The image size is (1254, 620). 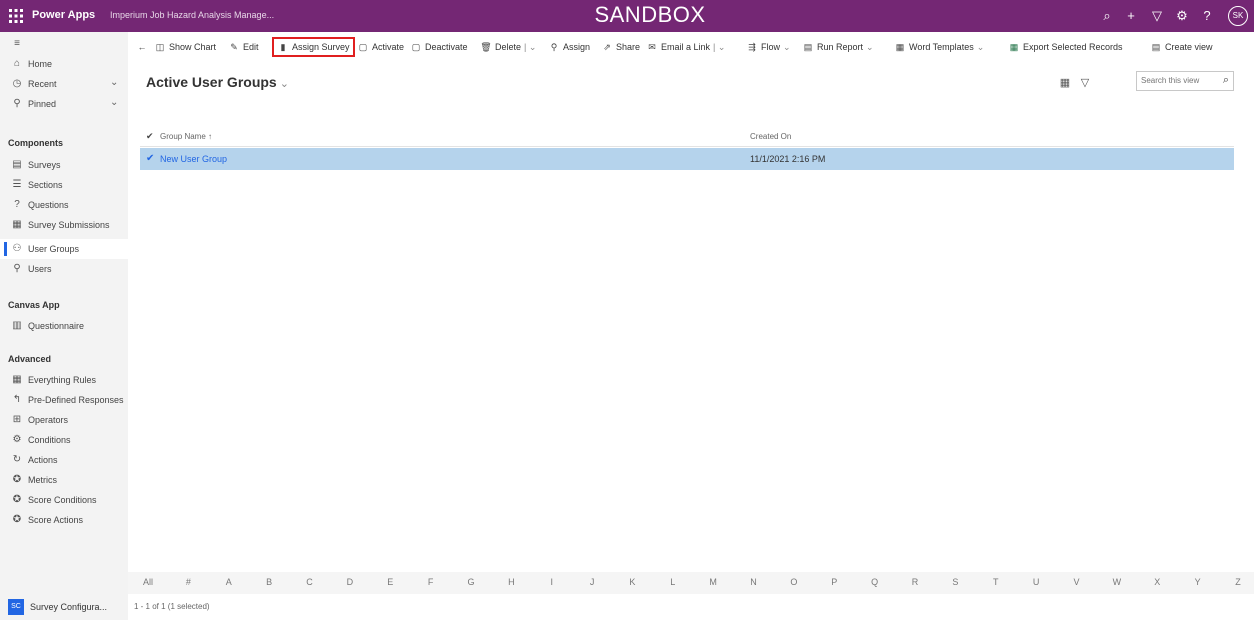 What do you see at coordinates (309, 582) in the screenshot?
I see `jump-letter: C` at bounding box center [309, 582].